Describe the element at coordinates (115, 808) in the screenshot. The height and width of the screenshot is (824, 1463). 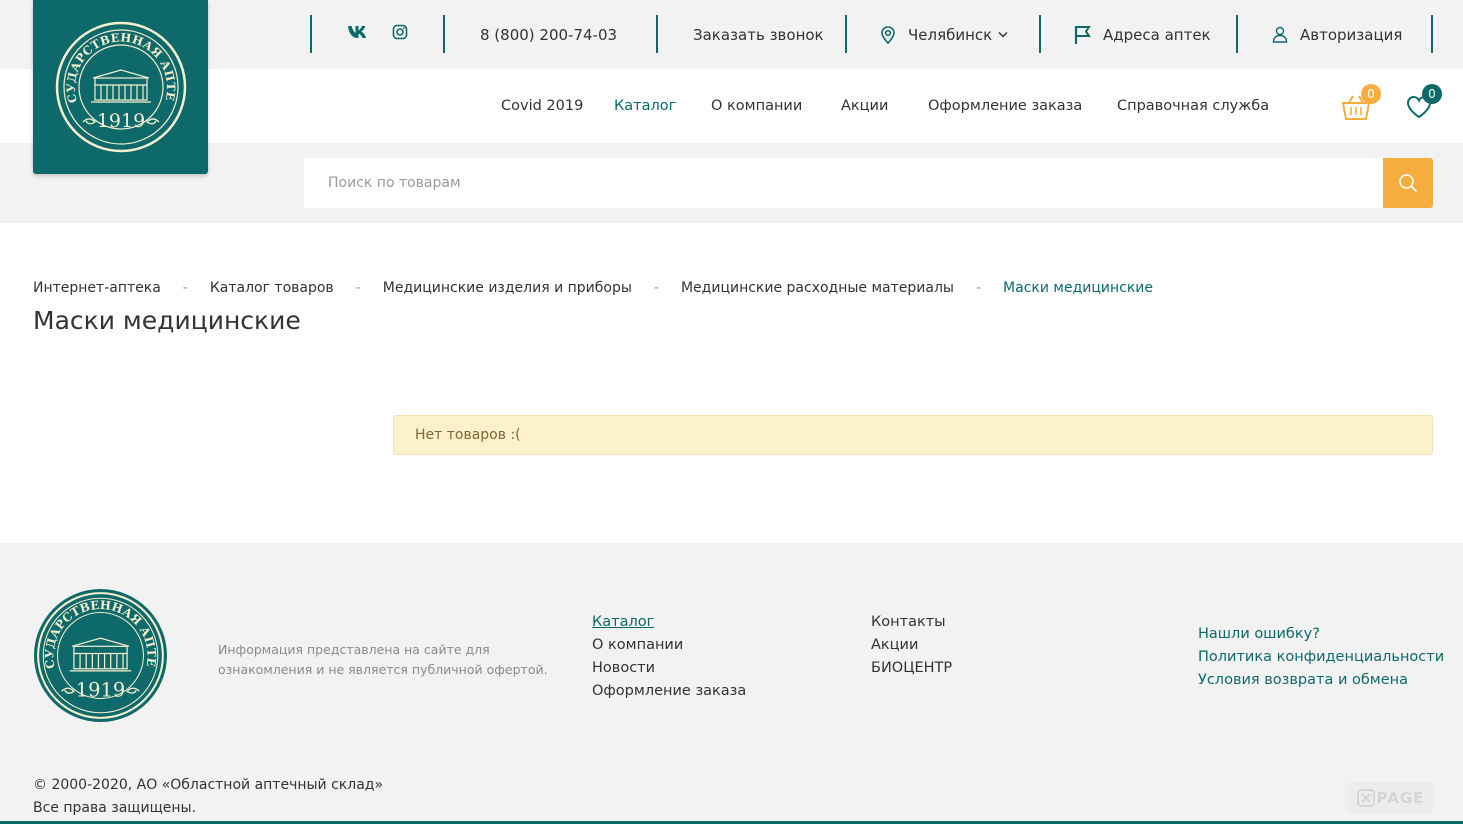
I see `copyright-line: Все права защищены.` at that location.